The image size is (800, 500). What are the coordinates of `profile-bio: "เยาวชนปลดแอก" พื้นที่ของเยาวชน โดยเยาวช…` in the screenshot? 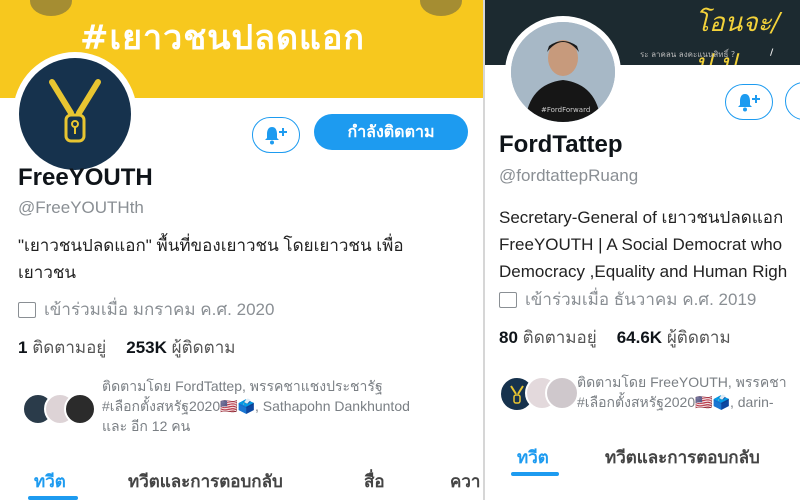 It's located at (248, 259).